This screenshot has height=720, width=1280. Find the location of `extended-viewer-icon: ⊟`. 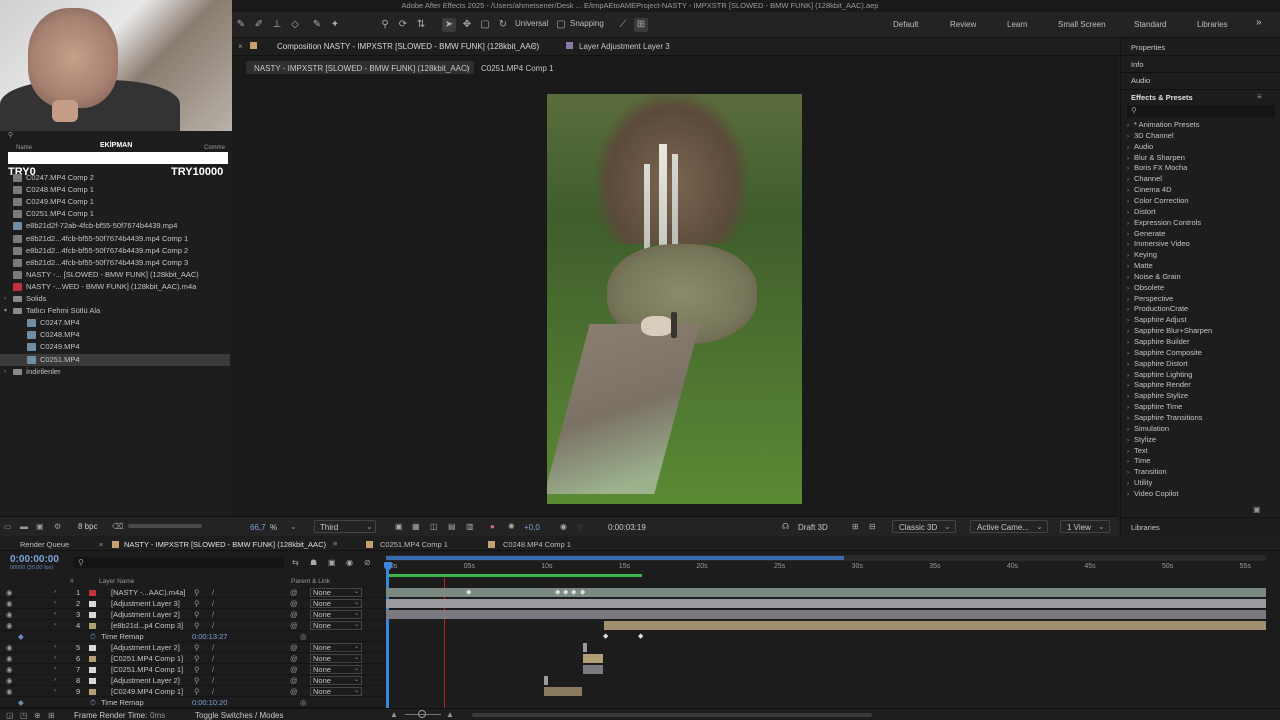

extended-viewer-icon: ⊟ is located at coordinates (872, 526).